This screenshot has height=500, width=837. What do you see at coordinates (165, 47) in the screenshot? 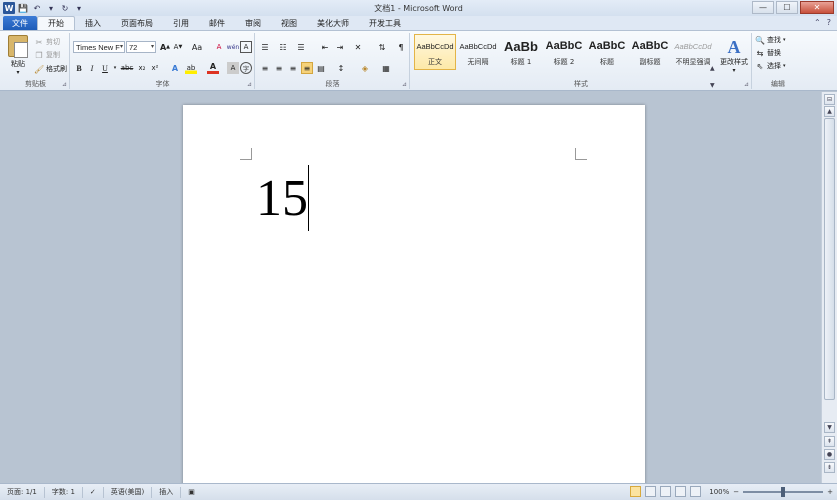
I see `grow-font-button: A ▲` at bounding box center [165, 47].